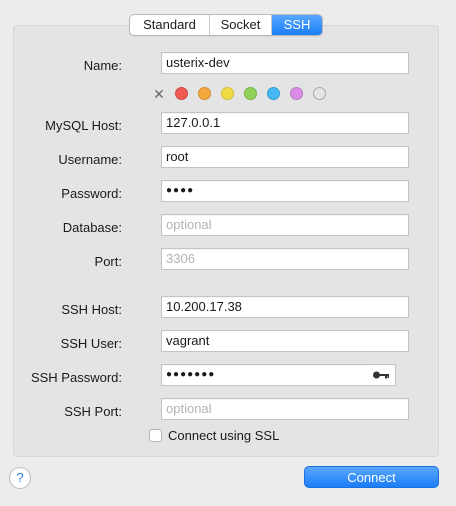 This screenshot has height=506, width=456. I want to click on color-dot-blue, so click(273, 93).